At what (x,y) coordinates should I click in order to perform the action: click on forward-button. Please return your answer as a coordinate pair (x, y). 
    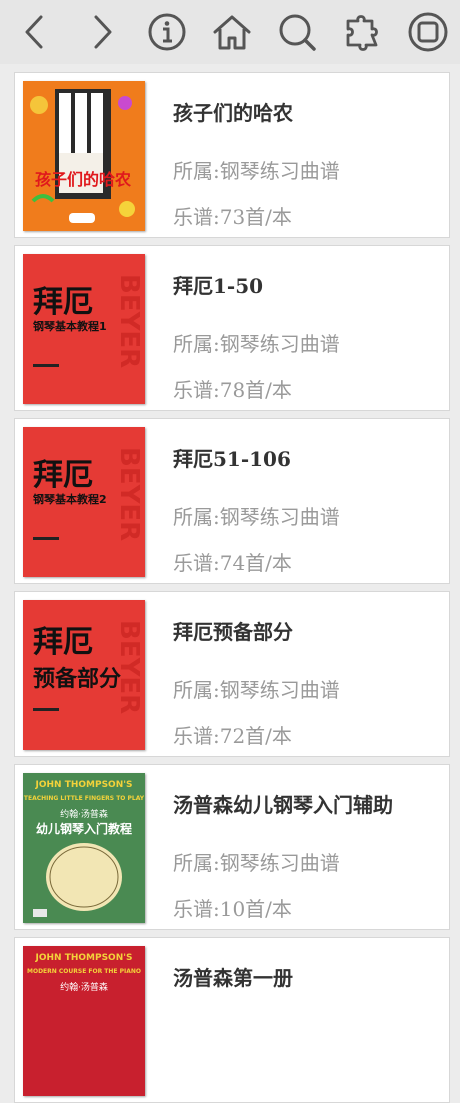
    Looking at the image, I should click on (101, 32).